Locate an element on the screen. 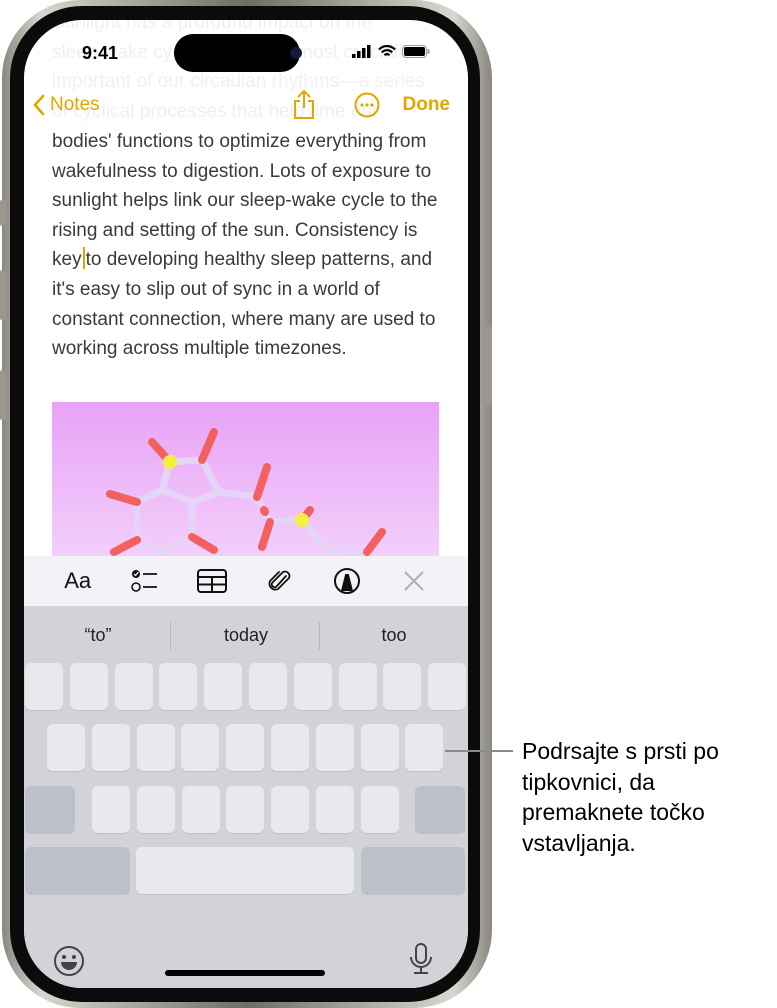  back-button: Notes is located at coordinates (66, 105).